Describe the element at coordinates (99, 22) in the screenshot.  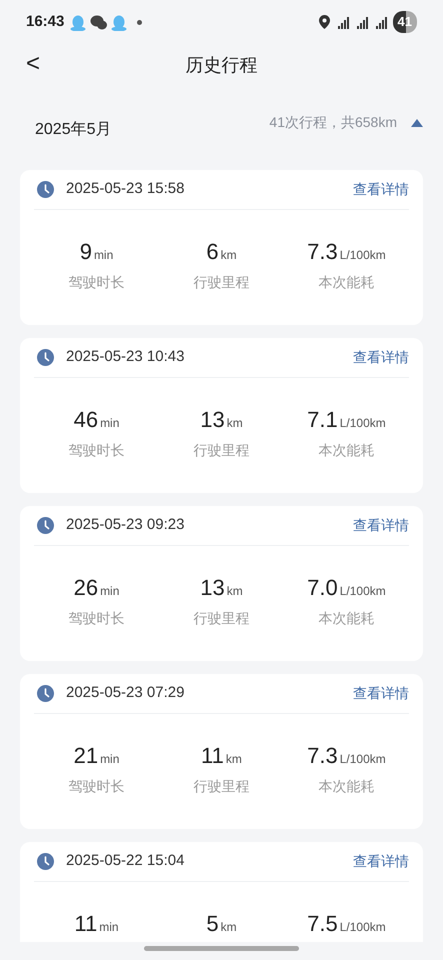
I see `chat-bubbles-icon` at that location.